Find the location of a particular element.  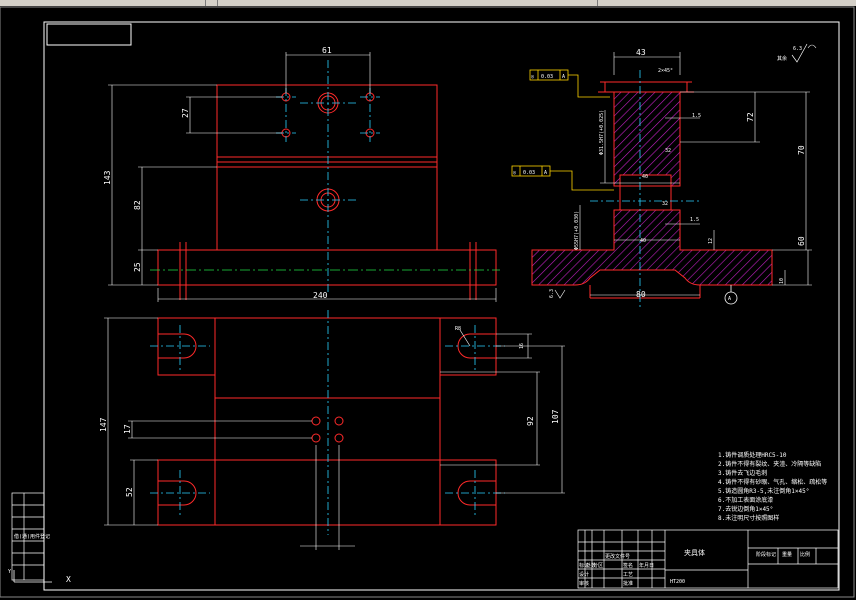

gd-t-frame-2: ◎ 0.03 A is located at coordinates (562, 178).